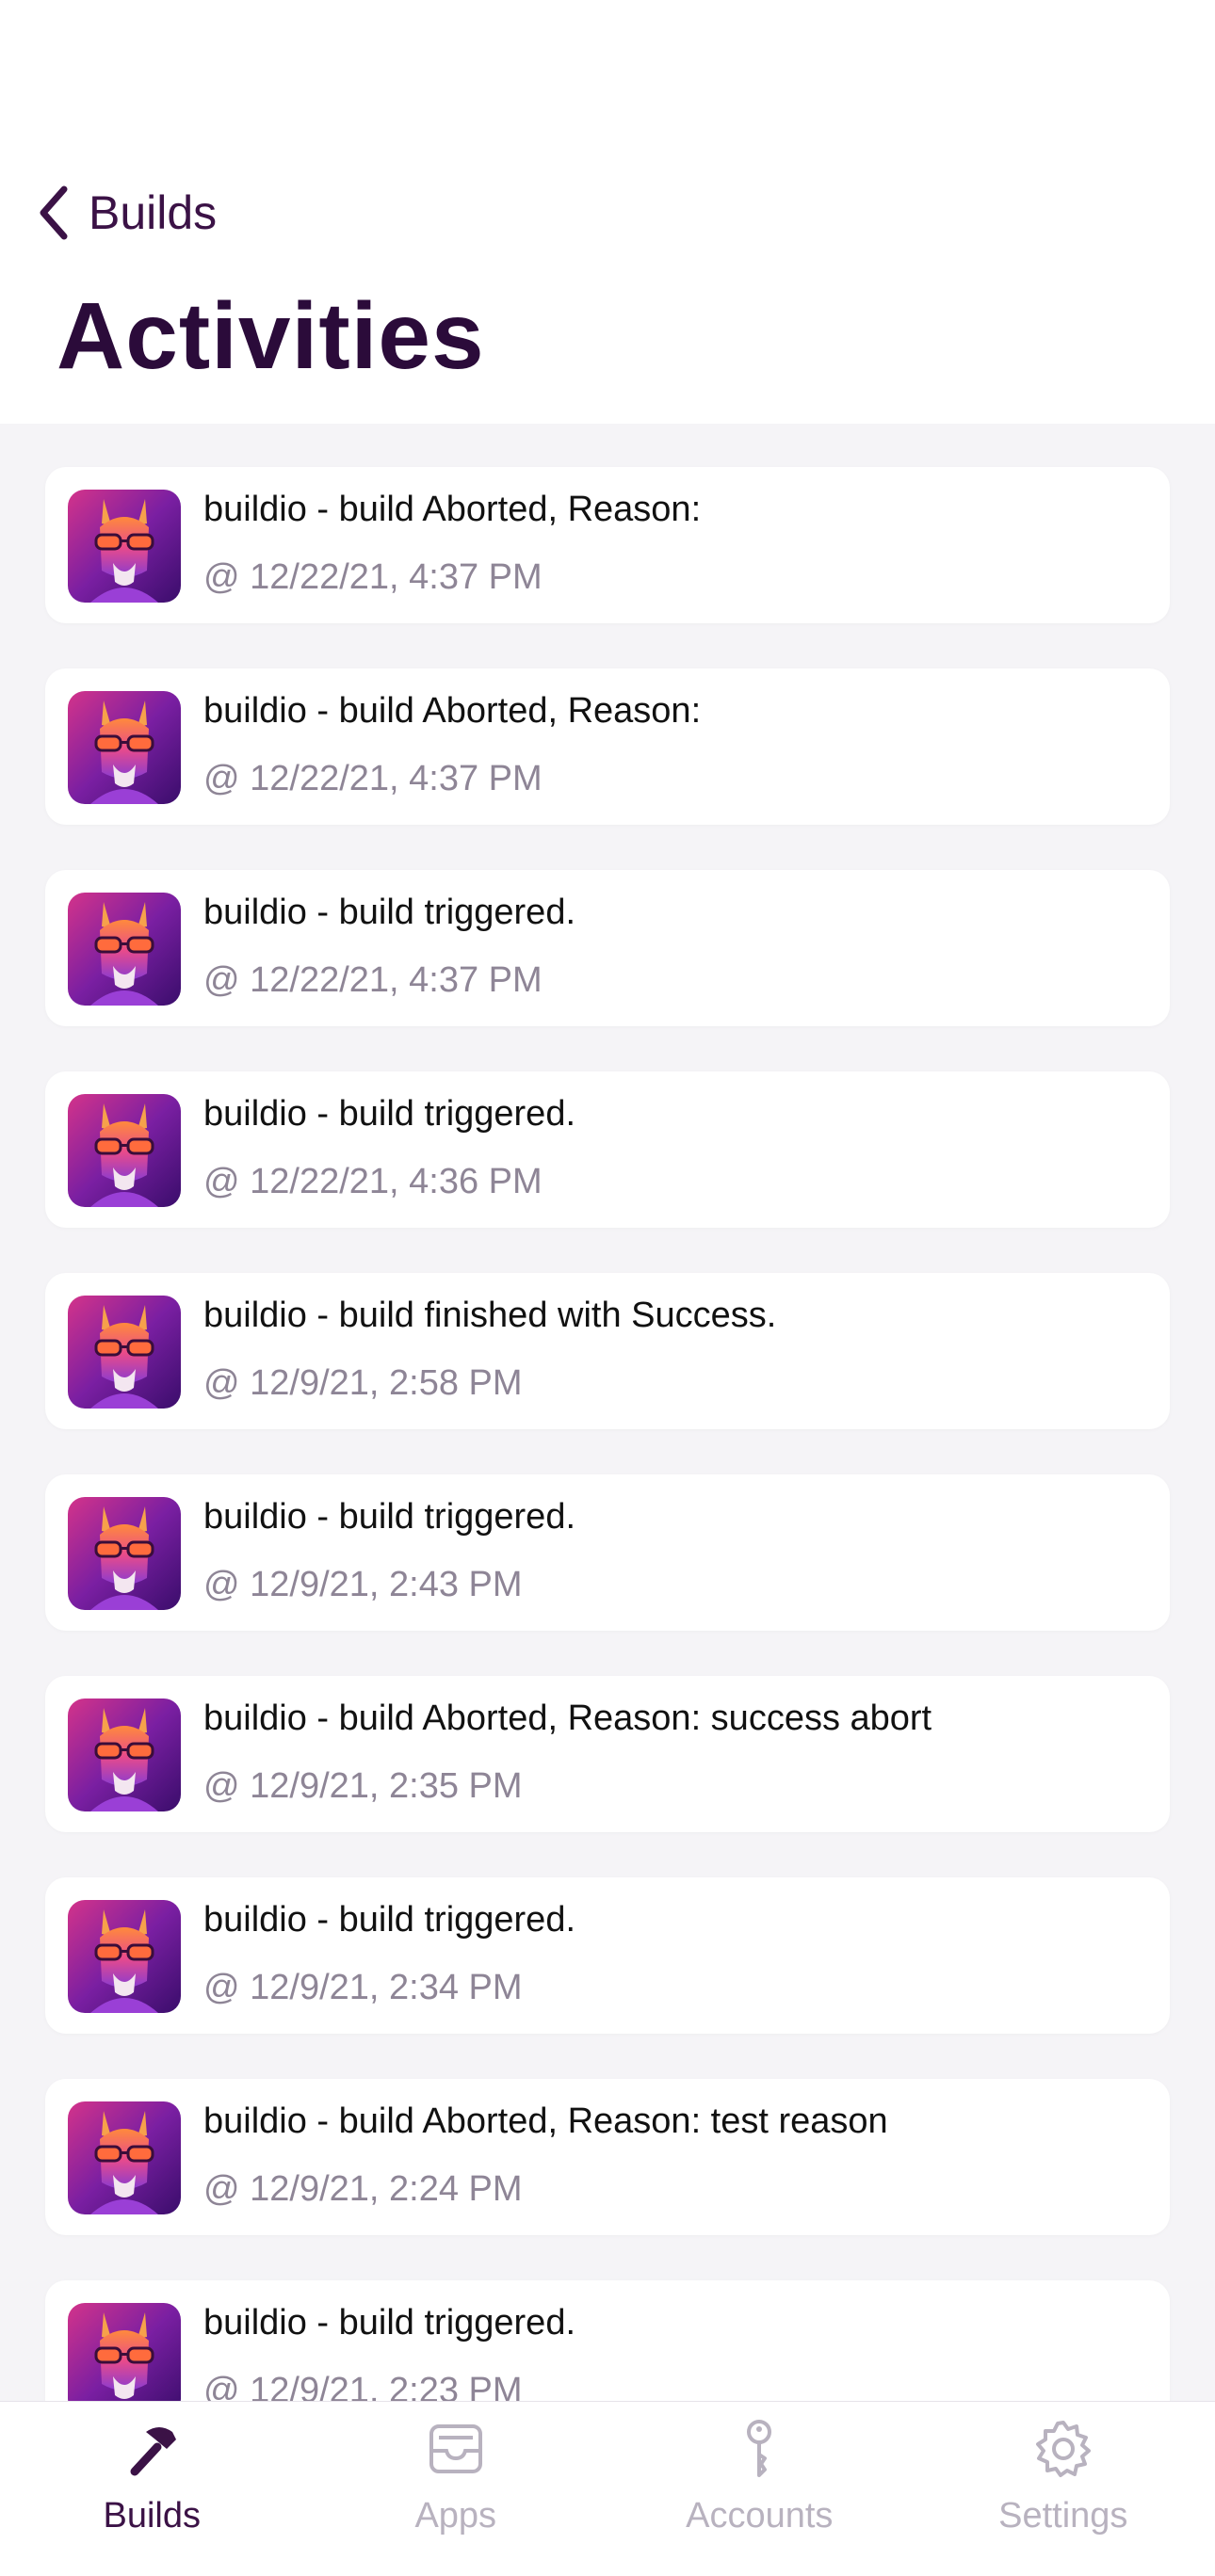  I want to click on page-title: Activities, so click(271, 336).